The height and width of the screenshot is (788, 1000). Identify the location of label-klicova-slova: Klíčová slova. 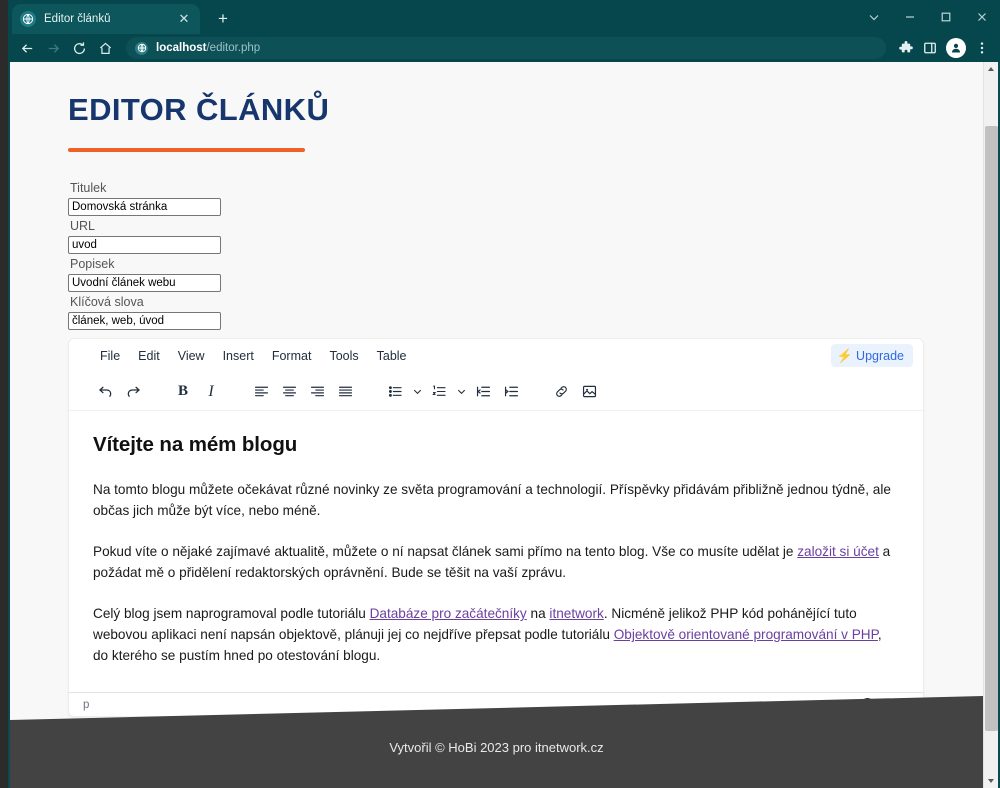
(107, 302).